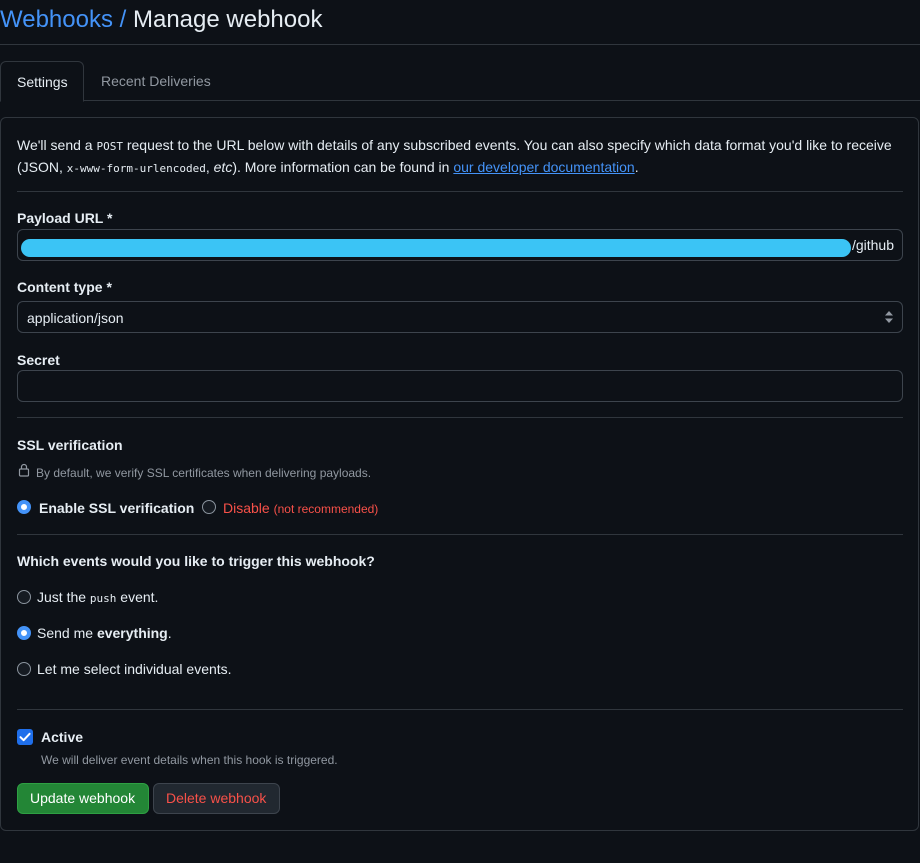 This screenshot has height=863, width=920. What do you see at coordinates (246, 508) in the screenshot?
I see `disable-ssl-text: Disable` at bounding box center [246, 508].